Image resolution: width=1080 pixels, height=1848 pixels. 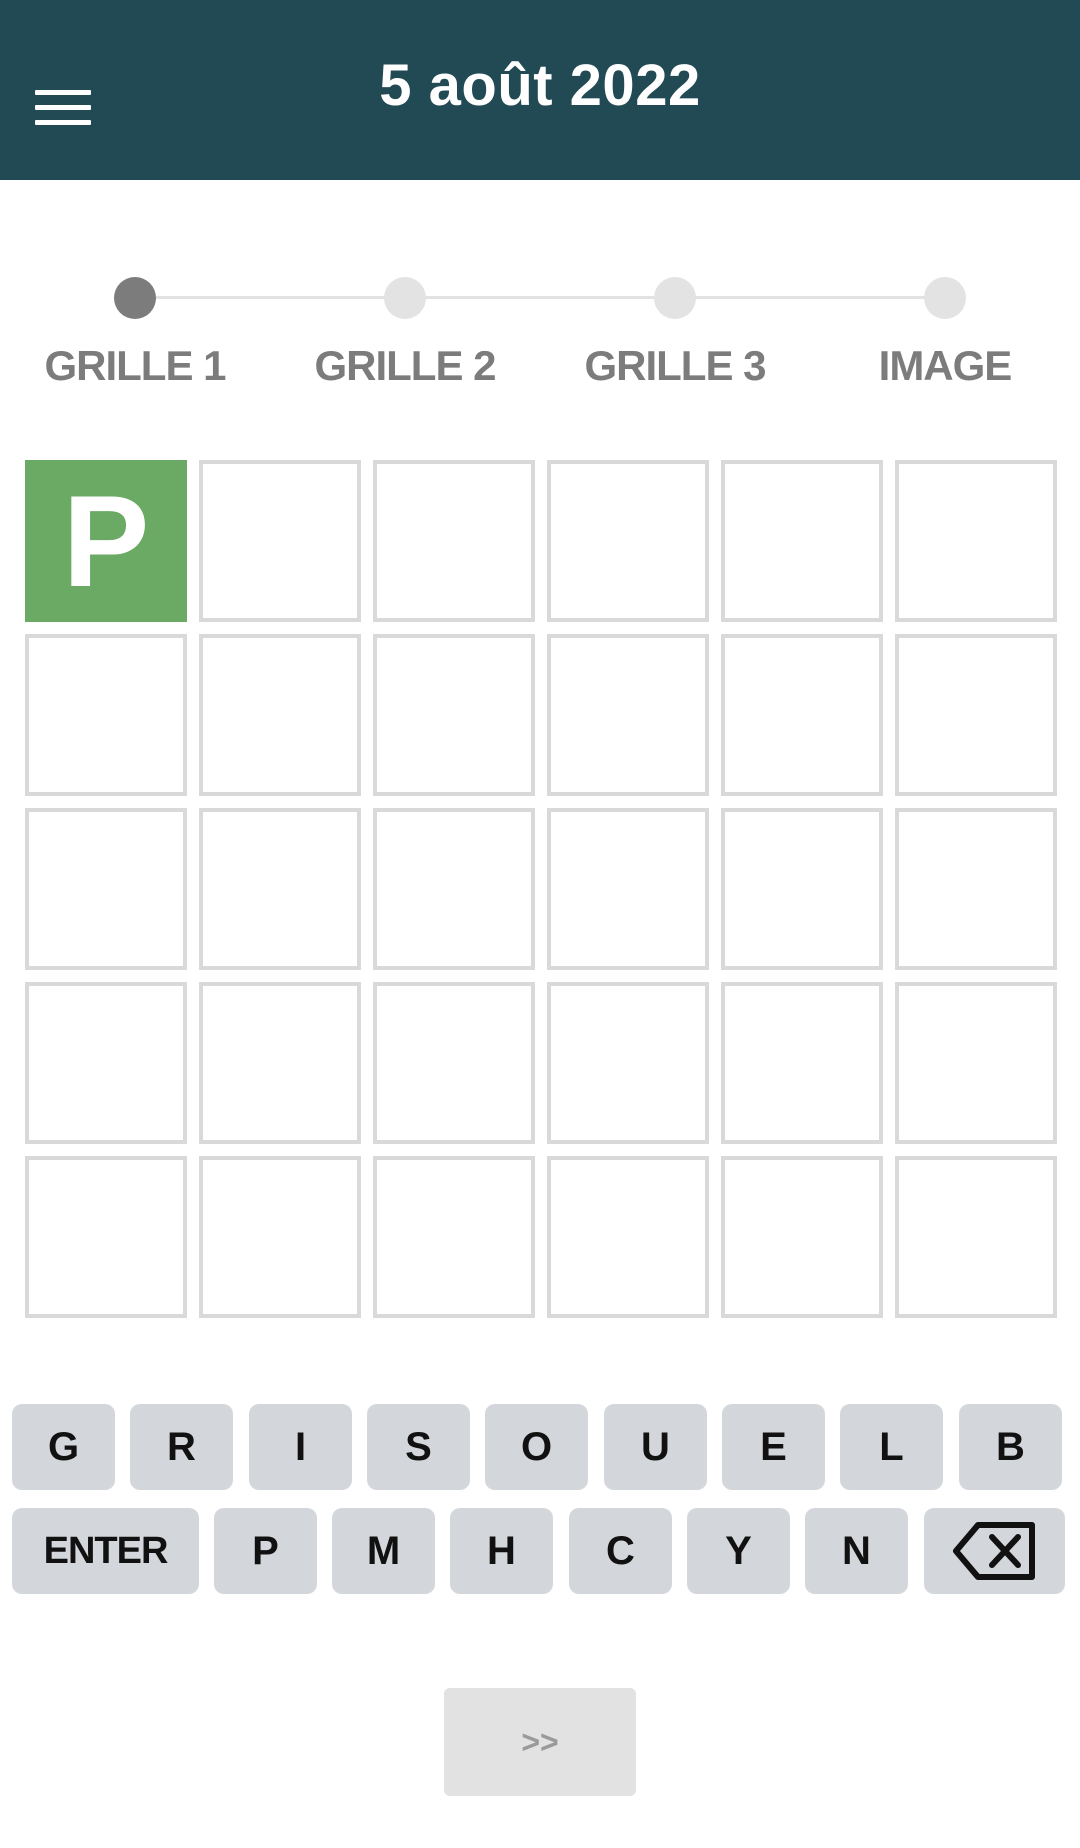 What do you see at coordinates (135, 298) in the screenshot?
I see `step-dot-active` at bounding box center [135, 298].